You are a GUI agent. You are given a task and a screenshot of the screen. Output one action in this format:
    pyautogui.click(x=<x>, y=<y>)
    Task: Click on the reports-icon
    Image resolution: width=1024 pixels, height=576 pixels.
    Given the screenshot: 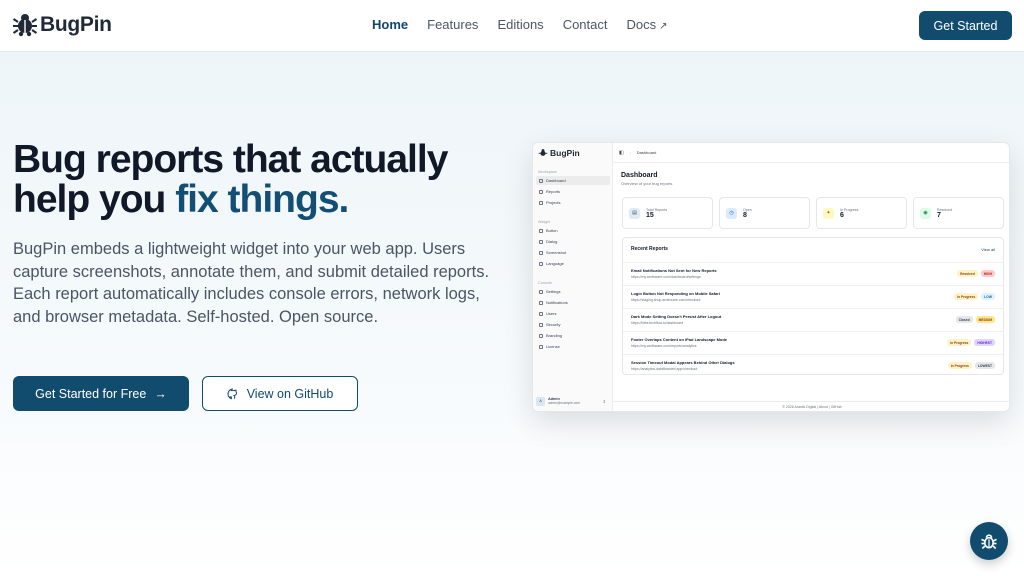 What is the action you would take?
    pyautogui.click(x=541, y=191)
    